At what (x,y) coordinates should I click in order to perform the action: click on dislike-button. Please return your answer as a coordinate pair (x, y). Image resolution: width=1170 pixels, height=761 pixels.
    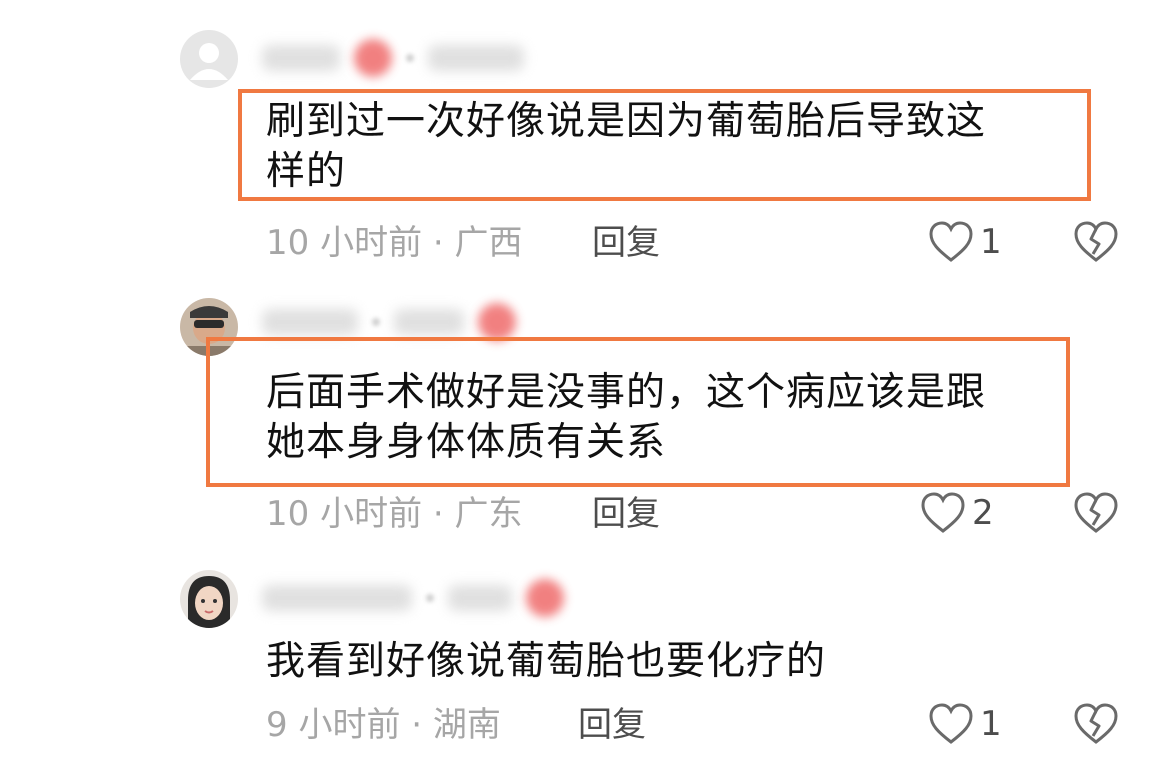
    Looking at the image, I should click on (1096, 726).